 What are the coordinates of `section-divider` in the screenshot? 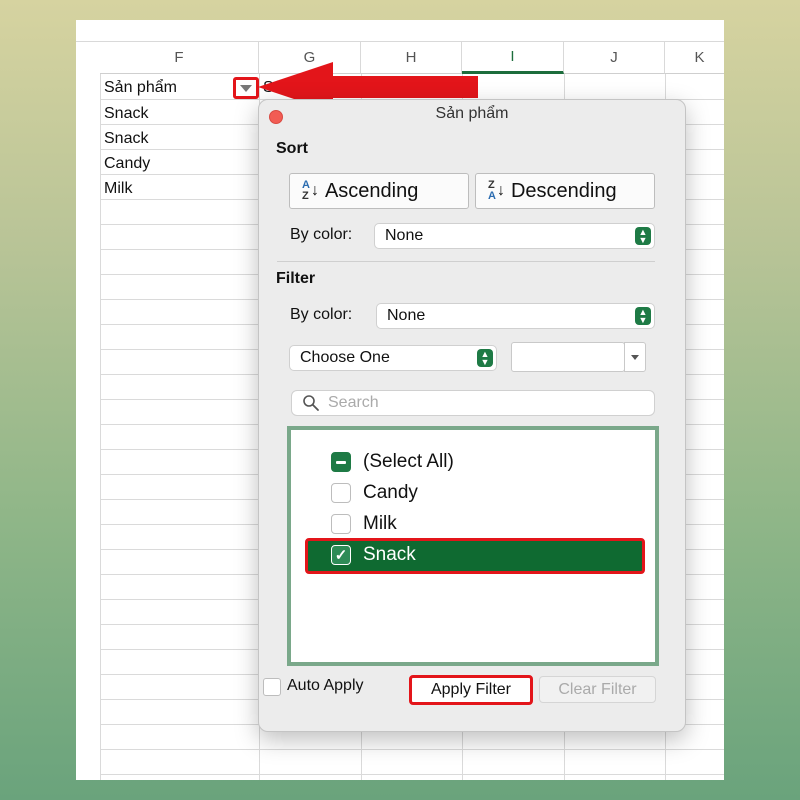 It's located at (466, 261).